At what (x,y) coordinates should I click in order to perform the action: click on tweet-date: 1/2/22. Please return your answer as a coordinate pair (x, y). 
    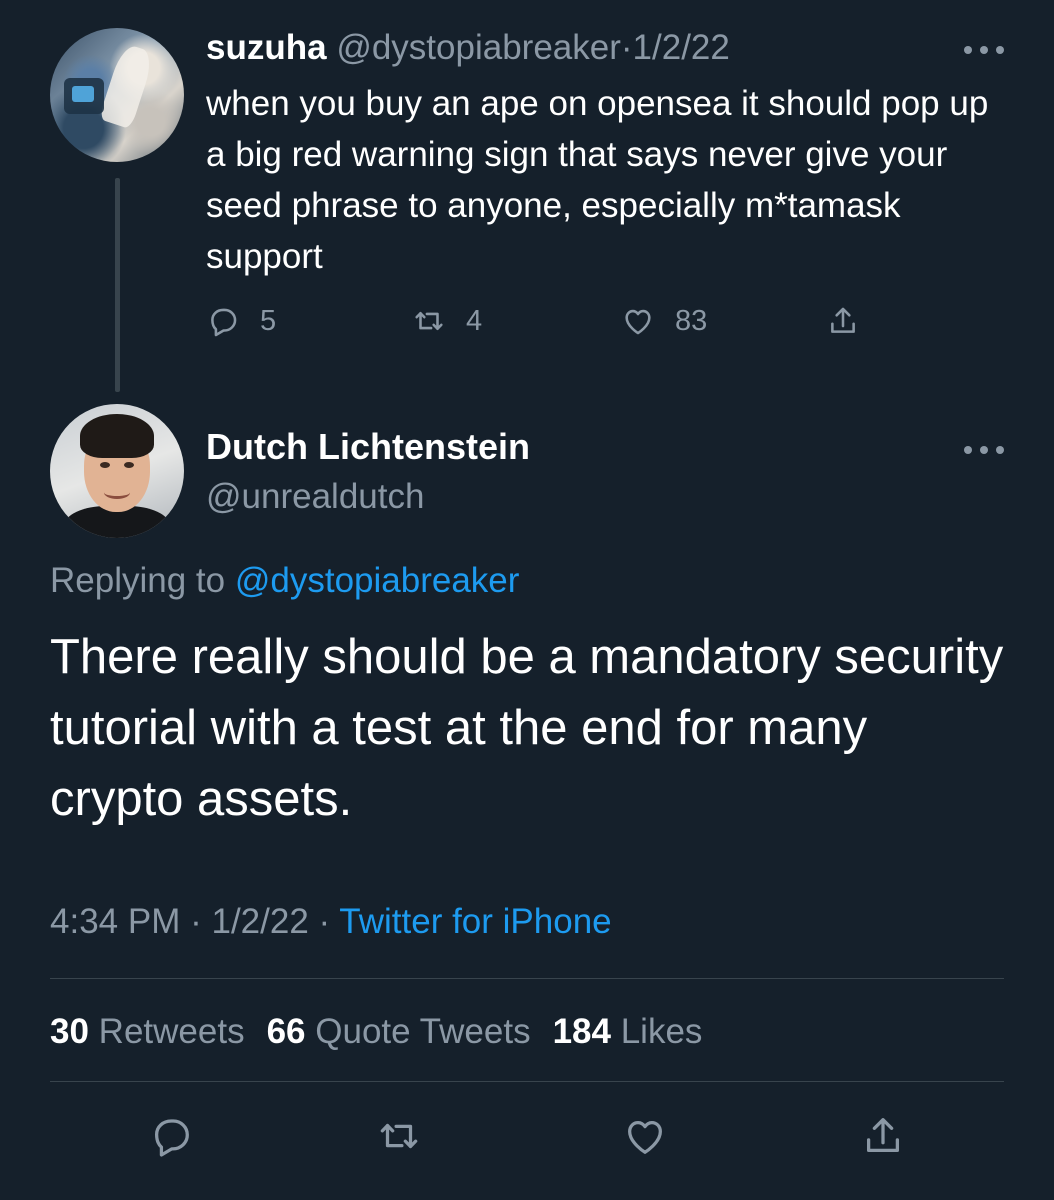
    Looking at the image, I should click on (259, 921).